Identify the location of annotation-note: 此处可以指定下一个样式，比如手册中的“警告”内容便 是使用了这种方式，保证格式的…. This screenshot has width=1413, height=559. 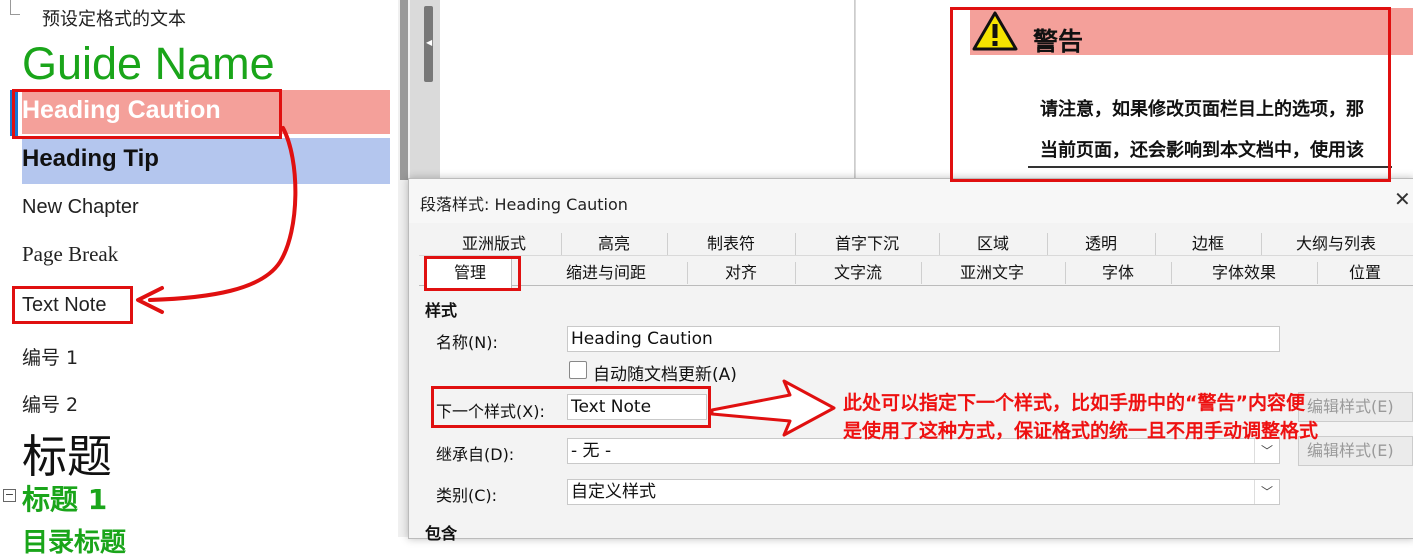
(1080, 417).